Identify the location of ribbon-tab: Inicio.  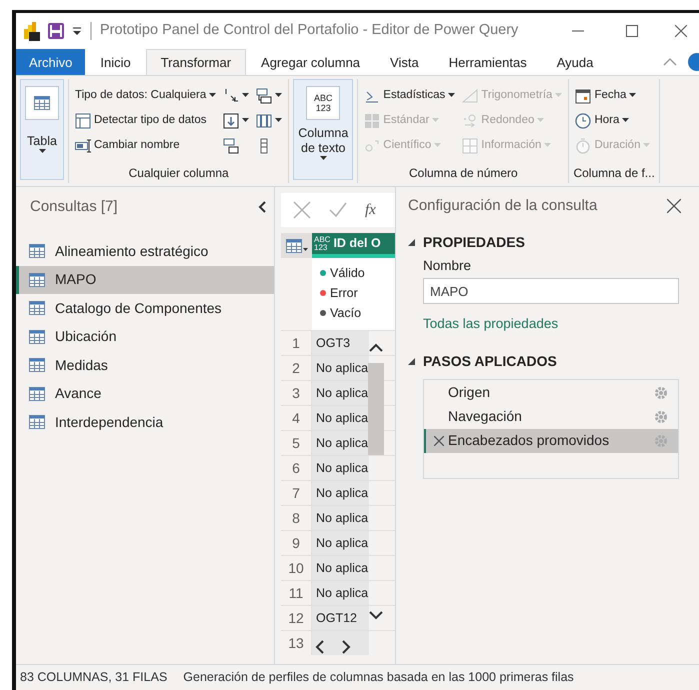
(115, 62).